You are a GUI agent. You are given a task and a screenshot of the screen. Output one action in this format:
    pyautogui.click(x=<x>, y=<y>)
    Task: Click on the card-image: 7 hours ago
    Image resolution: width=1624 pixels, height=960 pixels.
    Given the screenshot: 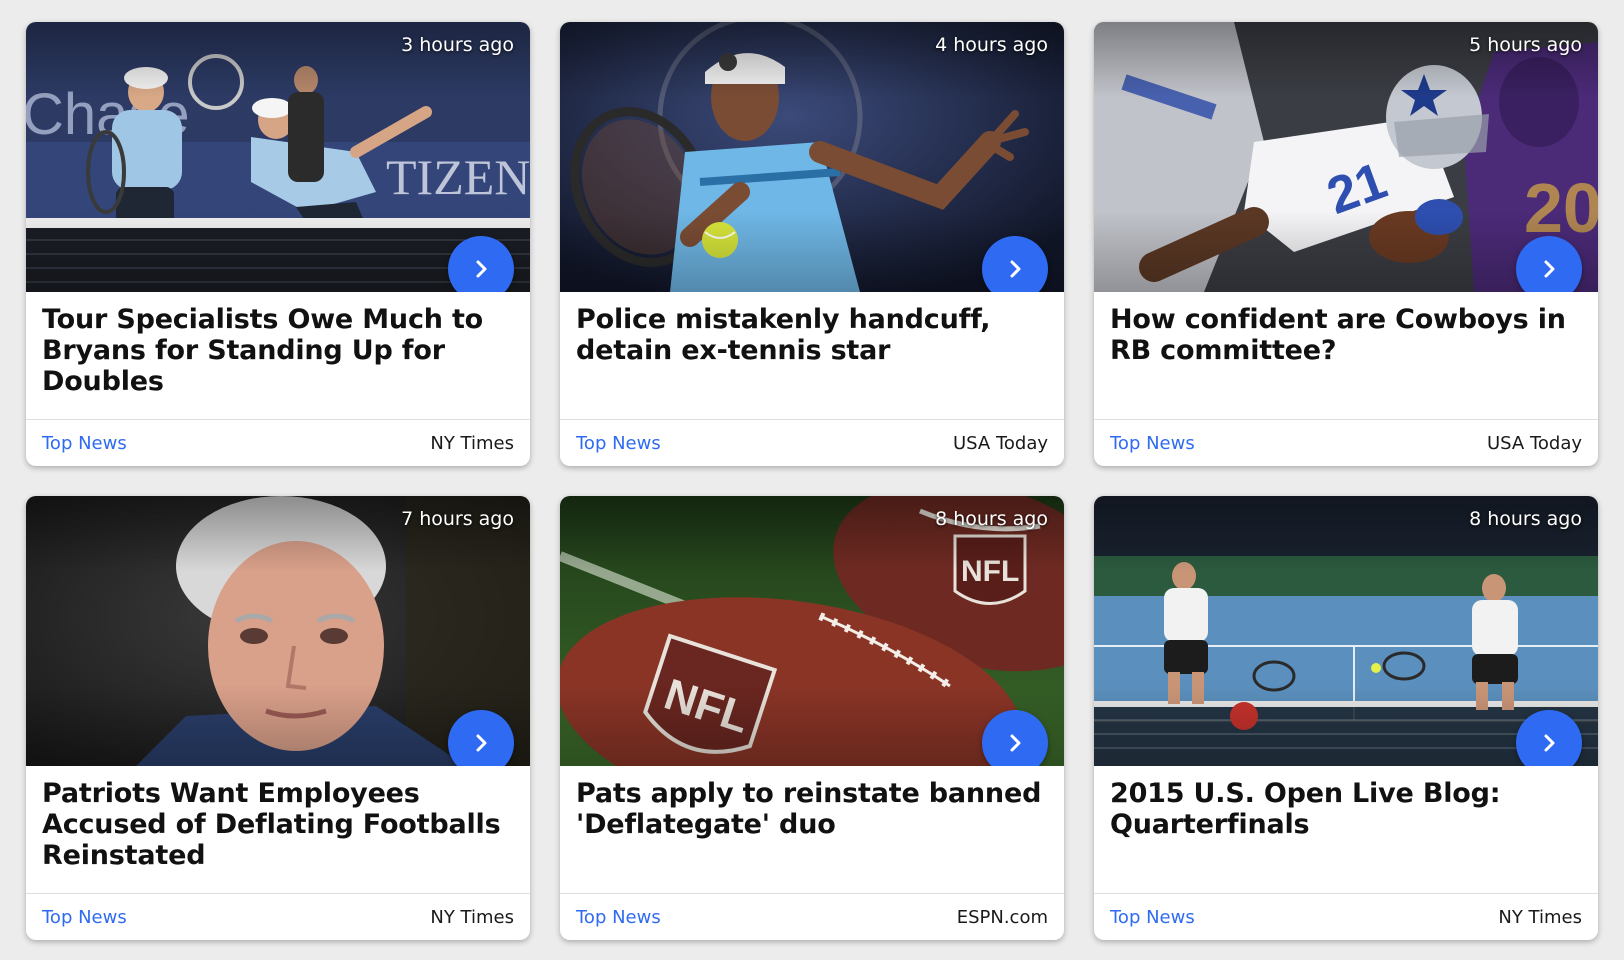 What is the action you would take?
    pyautogui.click(x=278, y=631)
    